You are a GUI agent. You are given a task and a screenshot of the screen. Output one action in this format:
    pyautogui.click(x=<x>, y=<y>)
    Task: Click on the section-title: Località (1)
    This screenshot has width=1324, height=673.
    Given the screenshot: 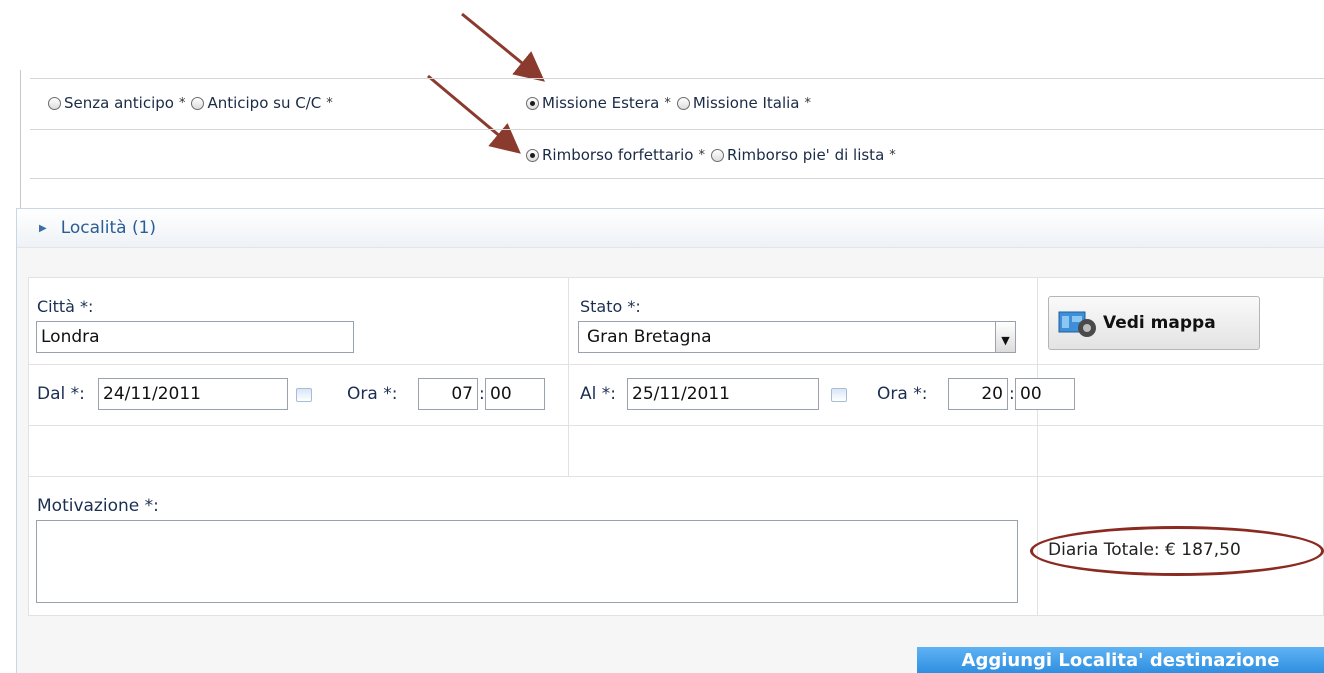 What is the action you would take?
    pyautogui.click(x=108, y=228)
    